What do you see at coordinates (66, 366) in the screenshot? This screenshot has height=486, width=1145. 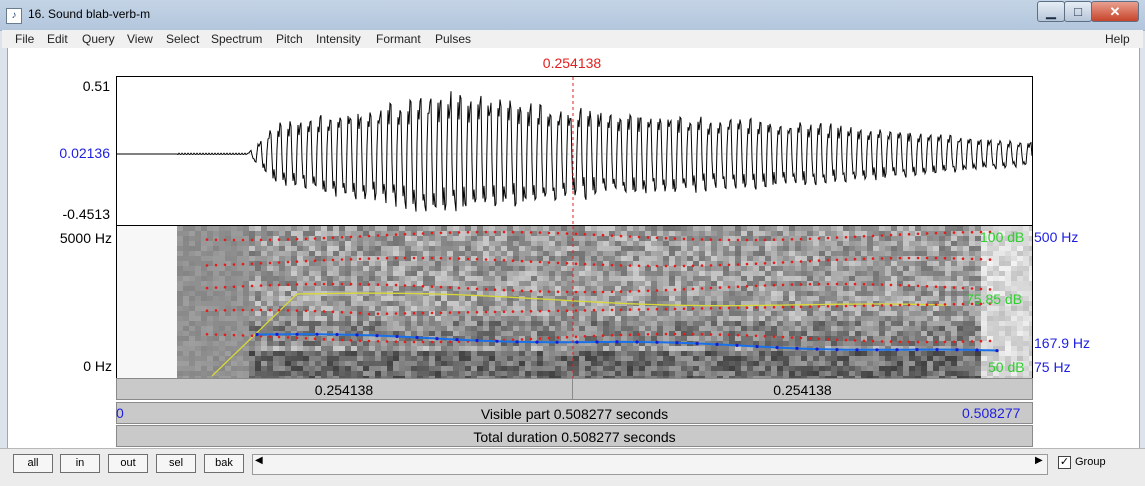 I see `spectrogram-min-freq-label: 0 Hz` at bounding box center [66, 366].